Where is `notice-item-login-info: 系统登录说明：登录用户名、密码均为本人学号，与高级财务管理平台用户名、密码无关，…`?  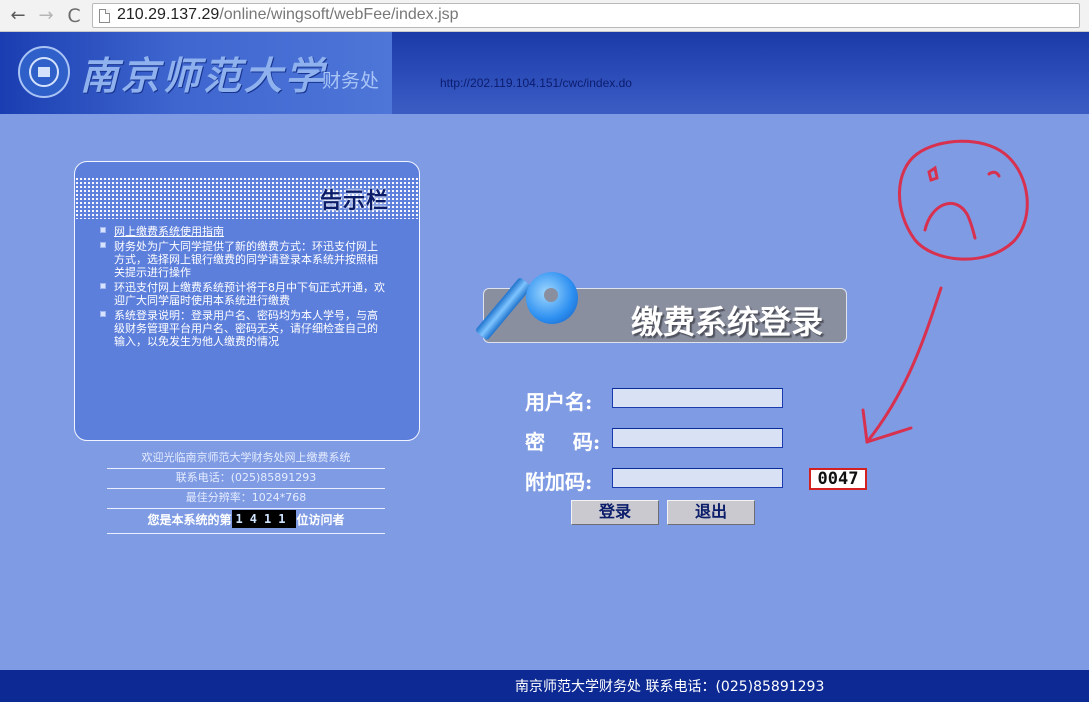 notice-item-login-info: 系统登录说明：登录用户名、密码均为本人学号，与高级财务管理平台用户名、密码无关，… is located at coordinates (242, 328).